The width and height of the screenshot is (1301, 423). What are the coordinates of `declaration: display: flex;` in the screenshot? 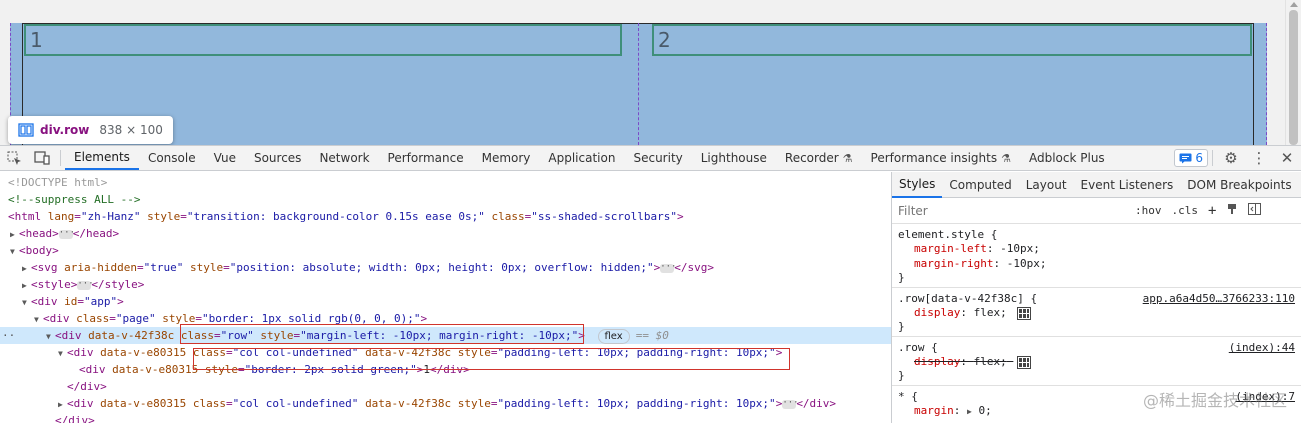 It's located at (1096, 312).